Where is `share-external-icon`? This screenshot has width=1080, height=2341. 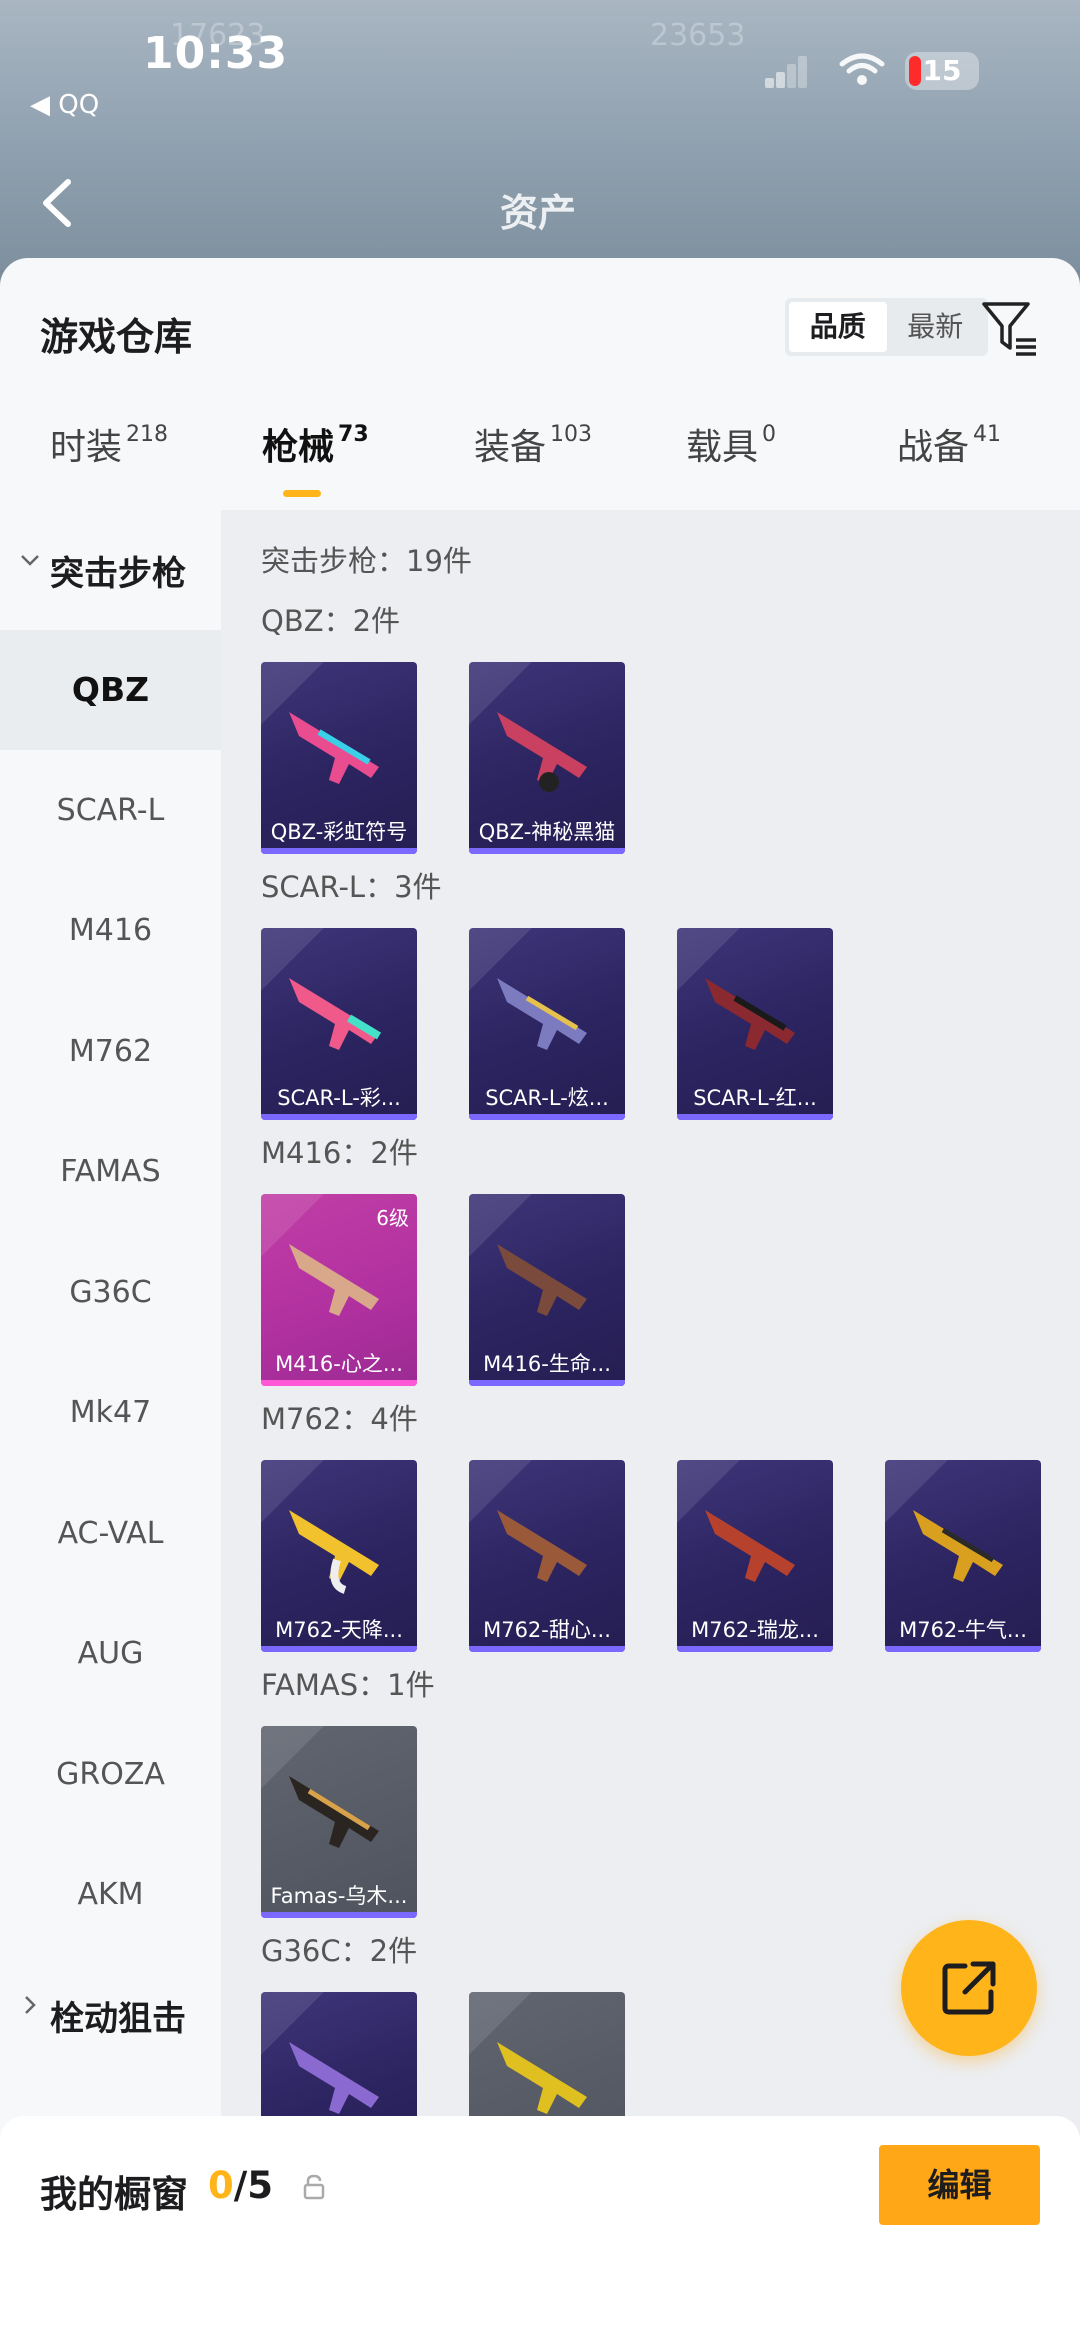
share-external-icon is located at coordinates (969, 1988).